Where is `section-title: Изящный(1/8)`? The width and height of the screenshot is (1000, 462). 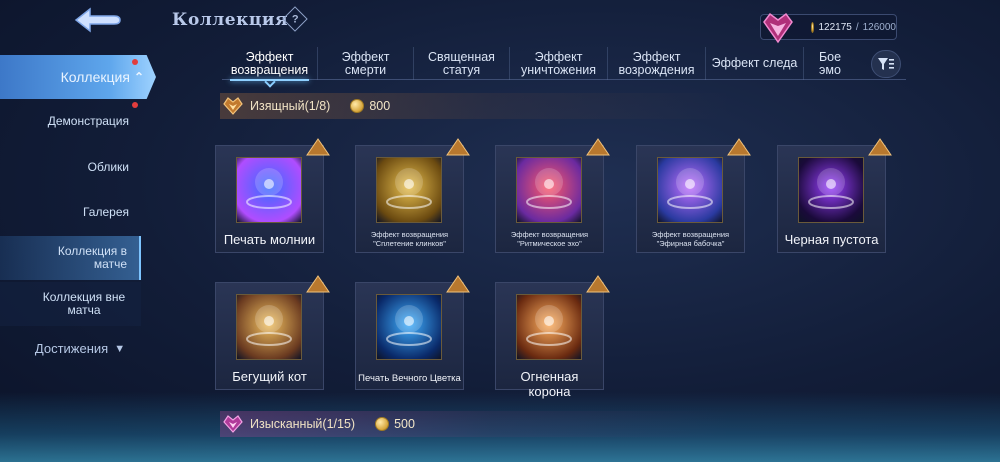 section-title: Изящный(1/8) is located at coordinates (290, 106).